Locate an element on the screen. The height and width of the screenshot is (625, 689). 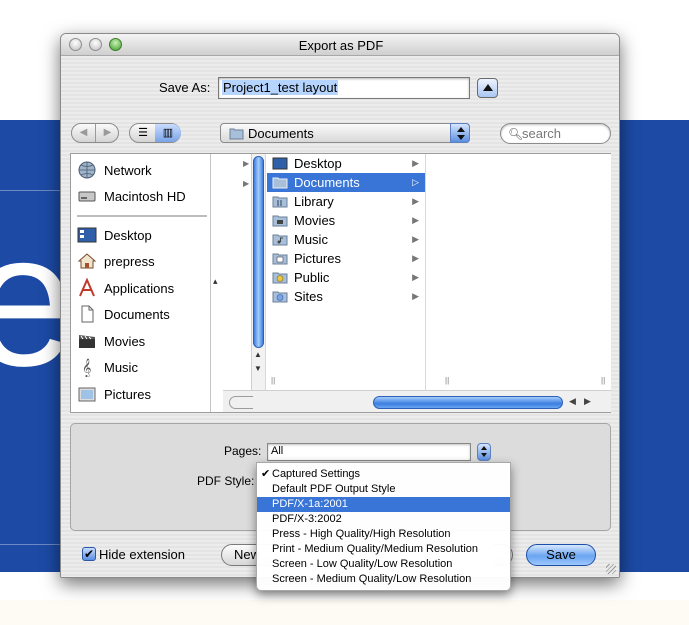
pages-label: Pages: is located at coordinates (243, 451).